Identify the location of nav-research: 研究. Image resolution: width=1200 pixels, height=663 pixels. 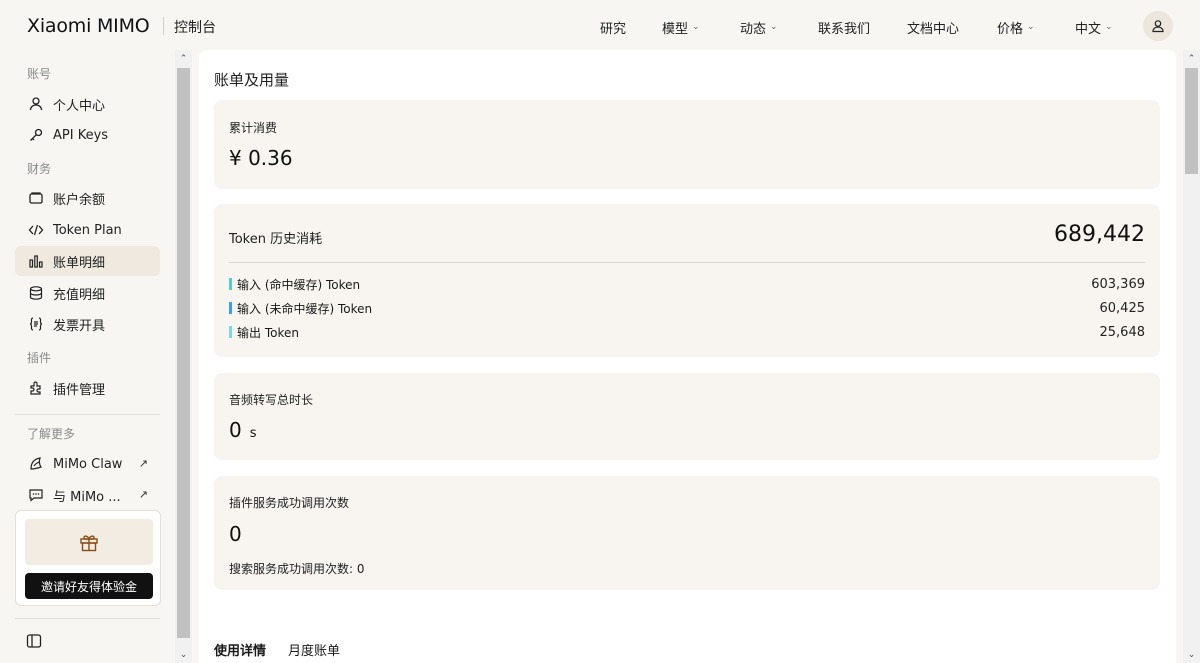
(613, 27).